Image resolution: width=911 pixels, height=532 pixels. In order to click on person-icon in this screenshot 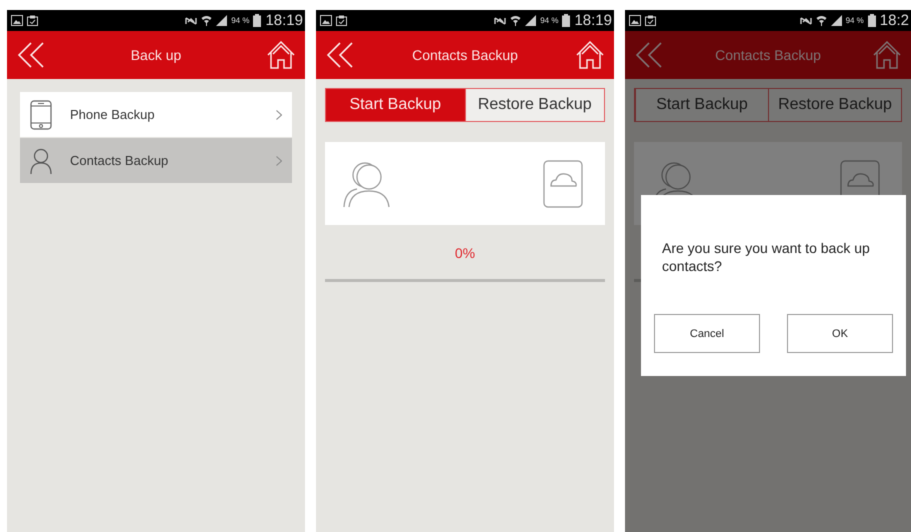, I will do `click(41, 161)`.